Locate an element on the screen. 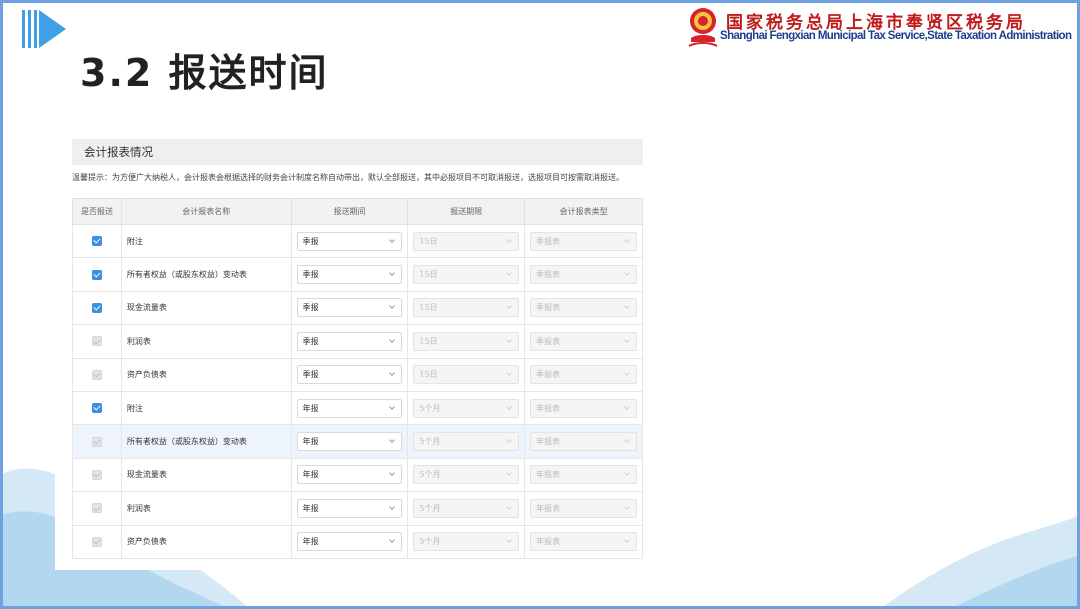 This screenshot has height=609, width=1080. table-row: 附注 季报 15日 季报表 is located at coordinates (357, 241).